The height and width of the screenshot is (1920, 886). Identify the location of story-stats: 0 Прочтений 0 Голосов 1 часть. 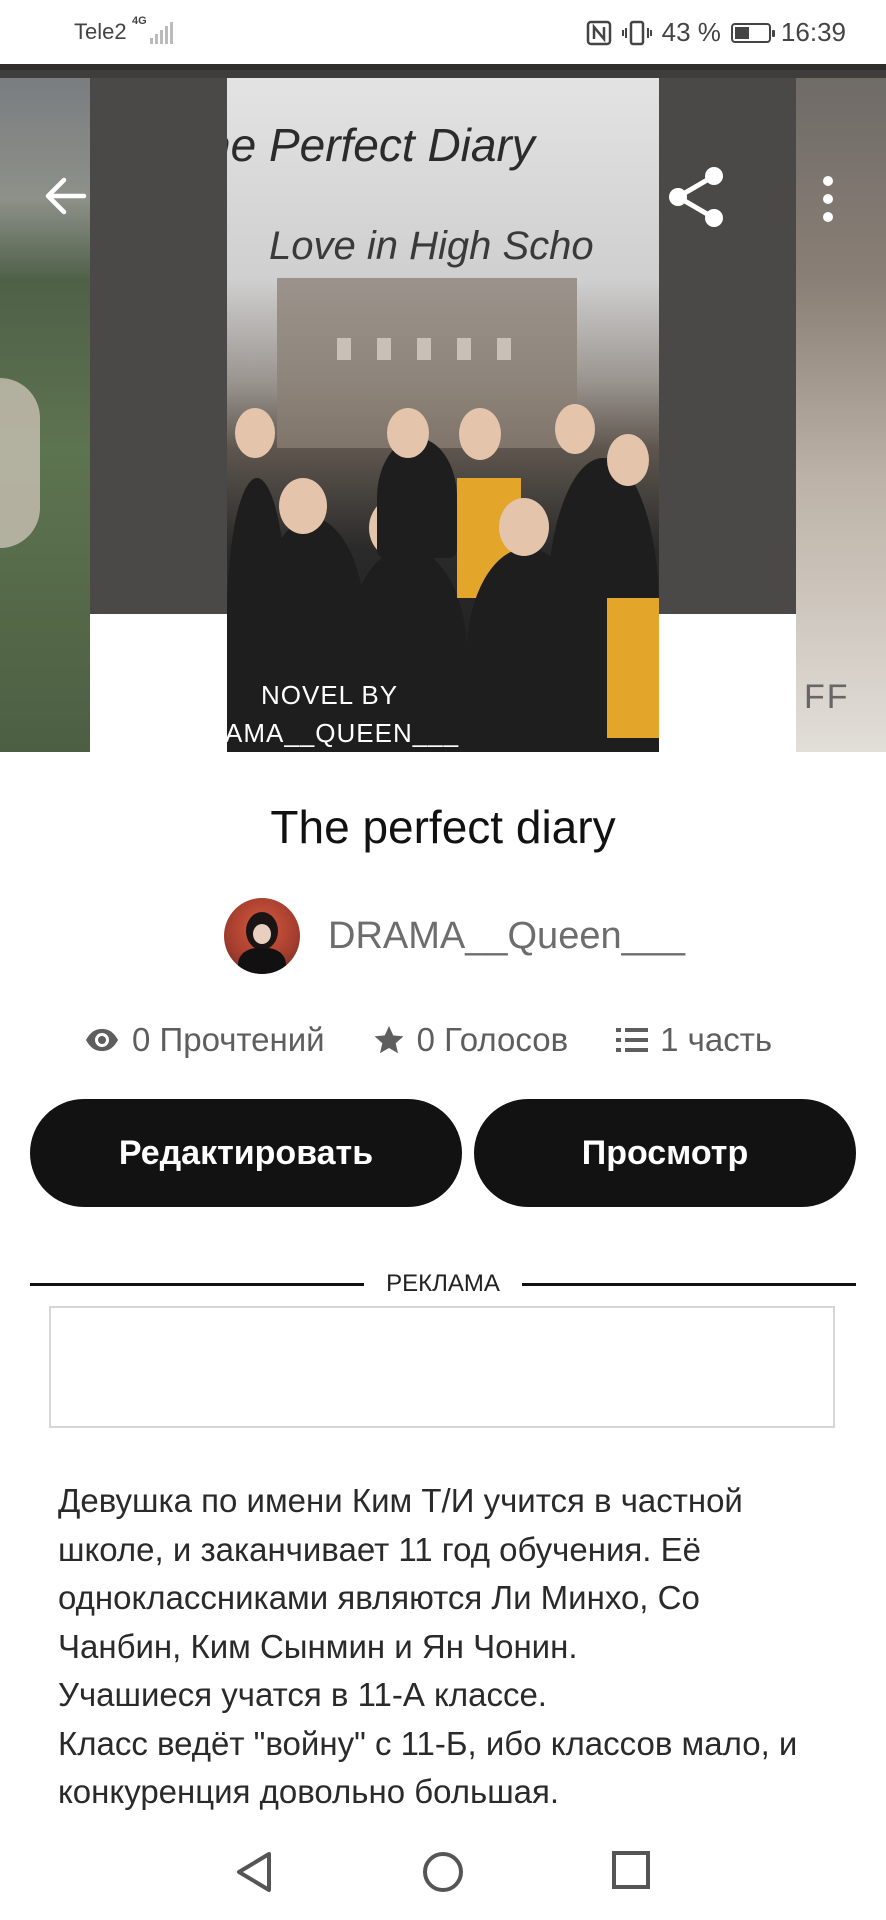
(428, 1040).